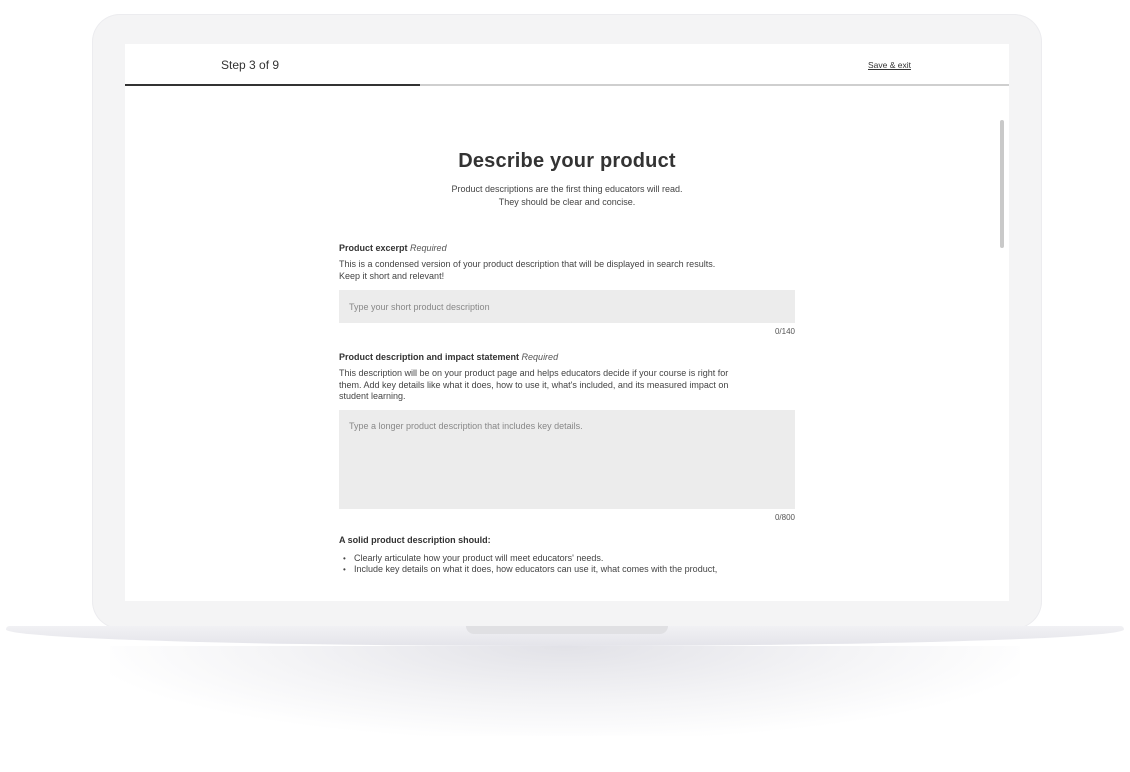  Describe the element at coordinates (373, 248) in the screenshot. I see `excerpt-label-text: Product excerpt` at that location.